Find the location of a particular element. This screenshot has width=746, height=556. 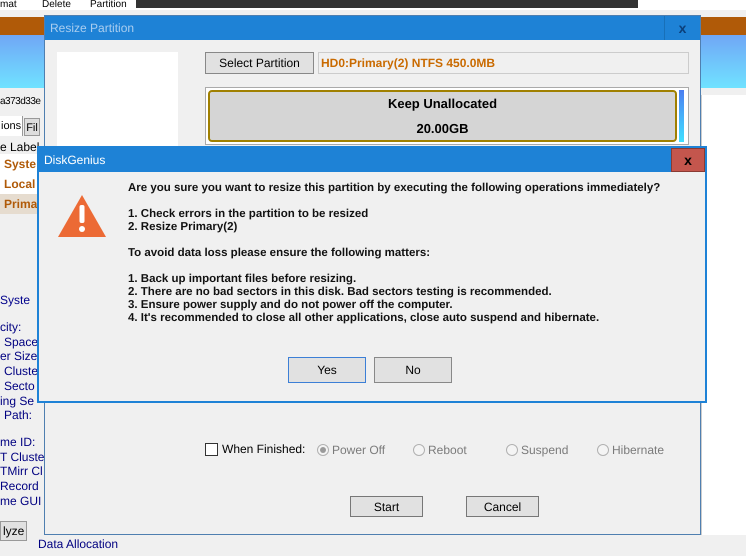

property-label: me GUI is located at coordinates (21, 501).